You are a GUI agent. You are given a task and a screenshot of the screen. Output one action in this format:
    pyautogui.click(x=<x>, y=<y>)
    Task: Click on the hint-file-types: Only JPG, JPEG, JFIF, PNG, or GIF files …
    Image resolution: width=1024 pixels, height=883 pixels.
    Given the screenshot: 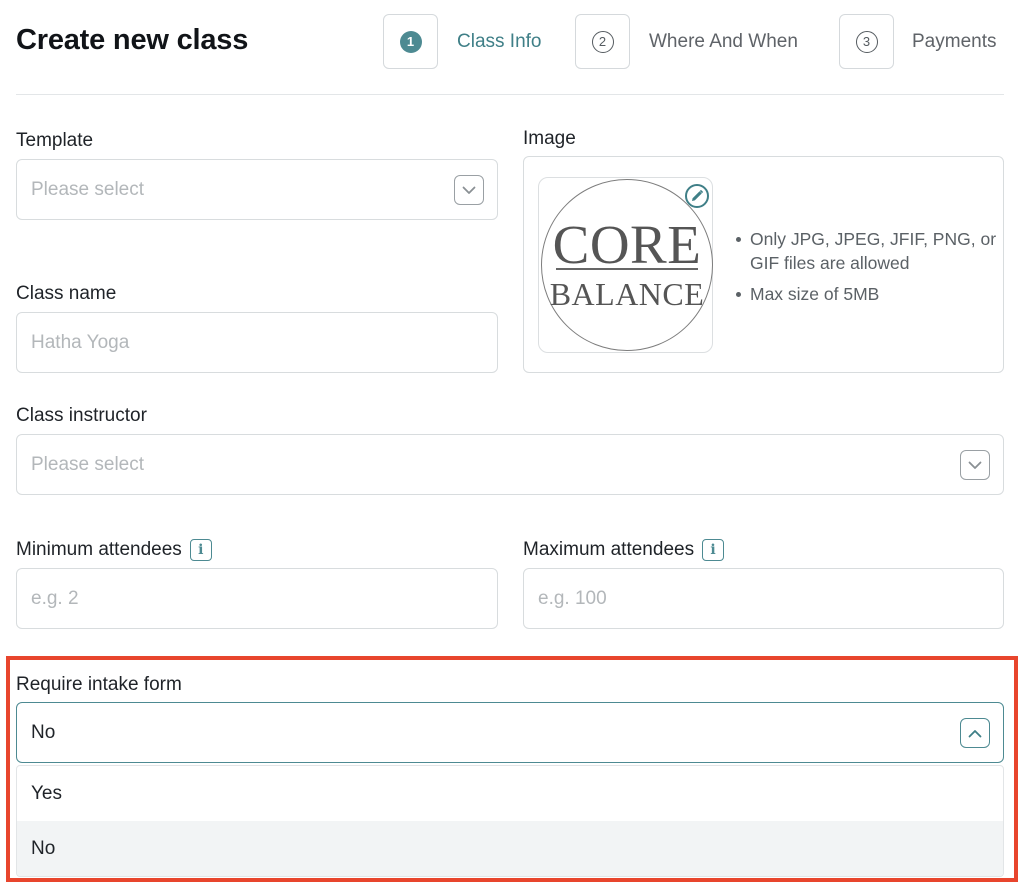 What is the action you would take?
    pyautogui.click(x=867, y=251)
    